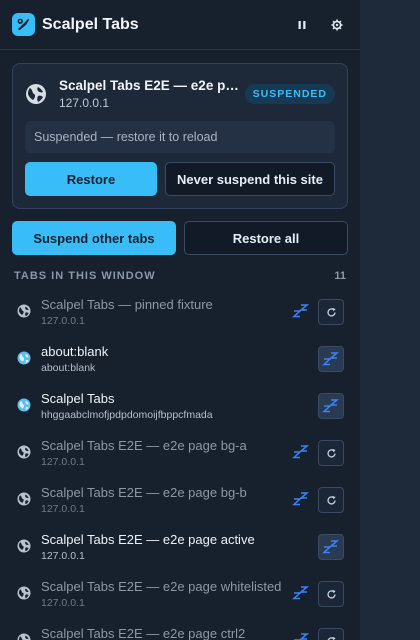  I want to click on tab-count: 11, so click(340, 276).